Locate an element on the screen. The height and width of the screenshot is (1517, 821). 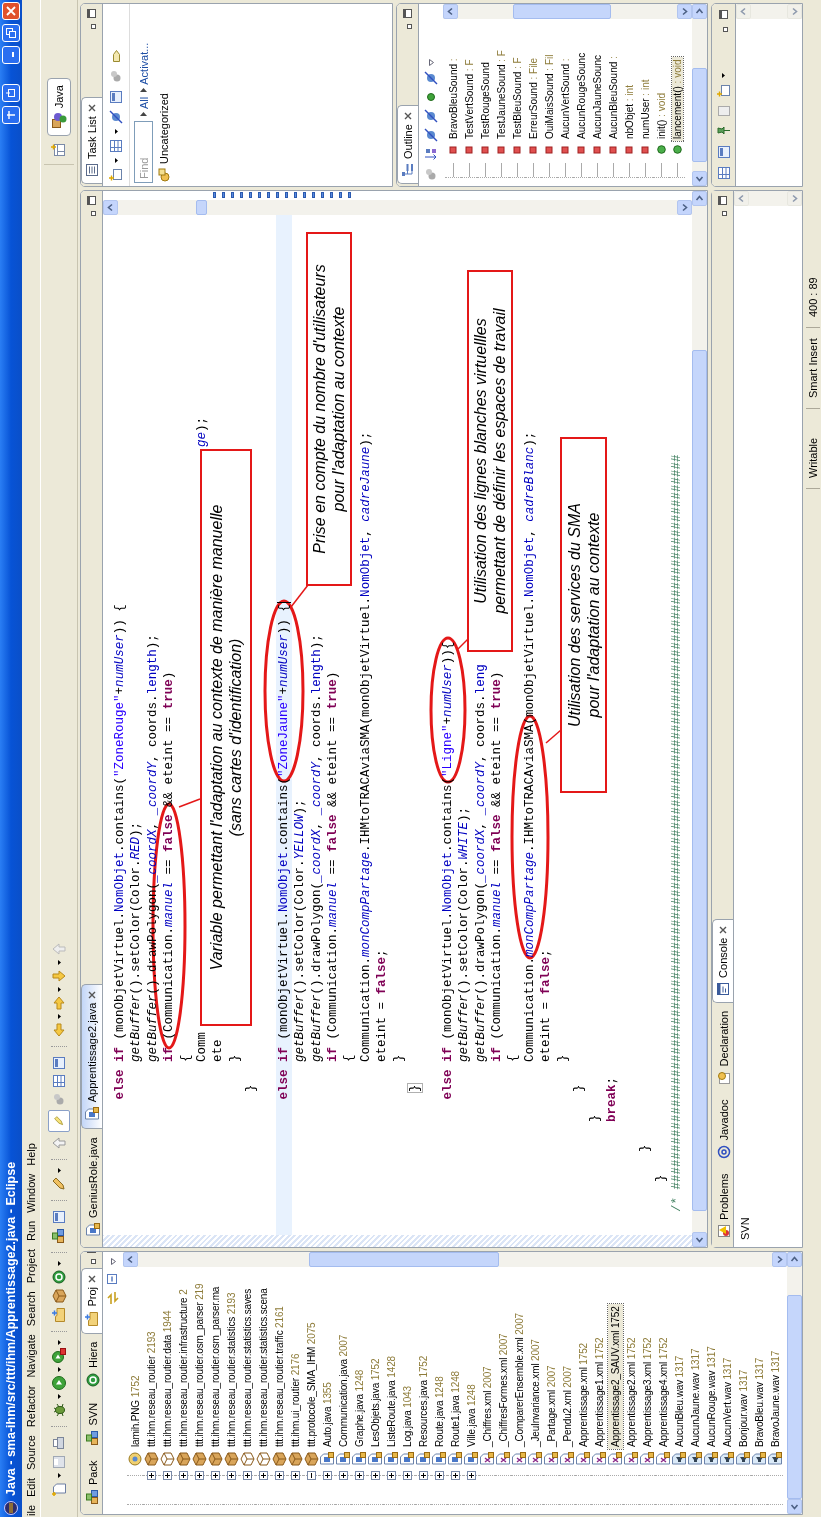
tree-item: Route.java 1248 is located at coordinates (439, 1411).